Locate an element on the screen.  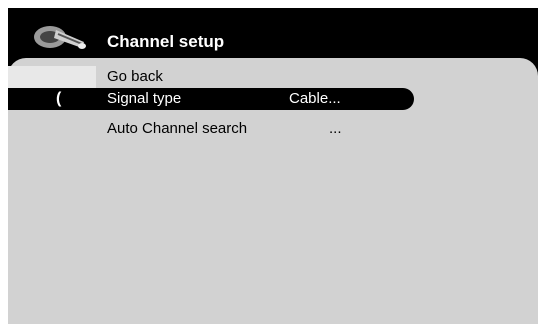
page-title: Channel setup is located at coordinates (166, 41).